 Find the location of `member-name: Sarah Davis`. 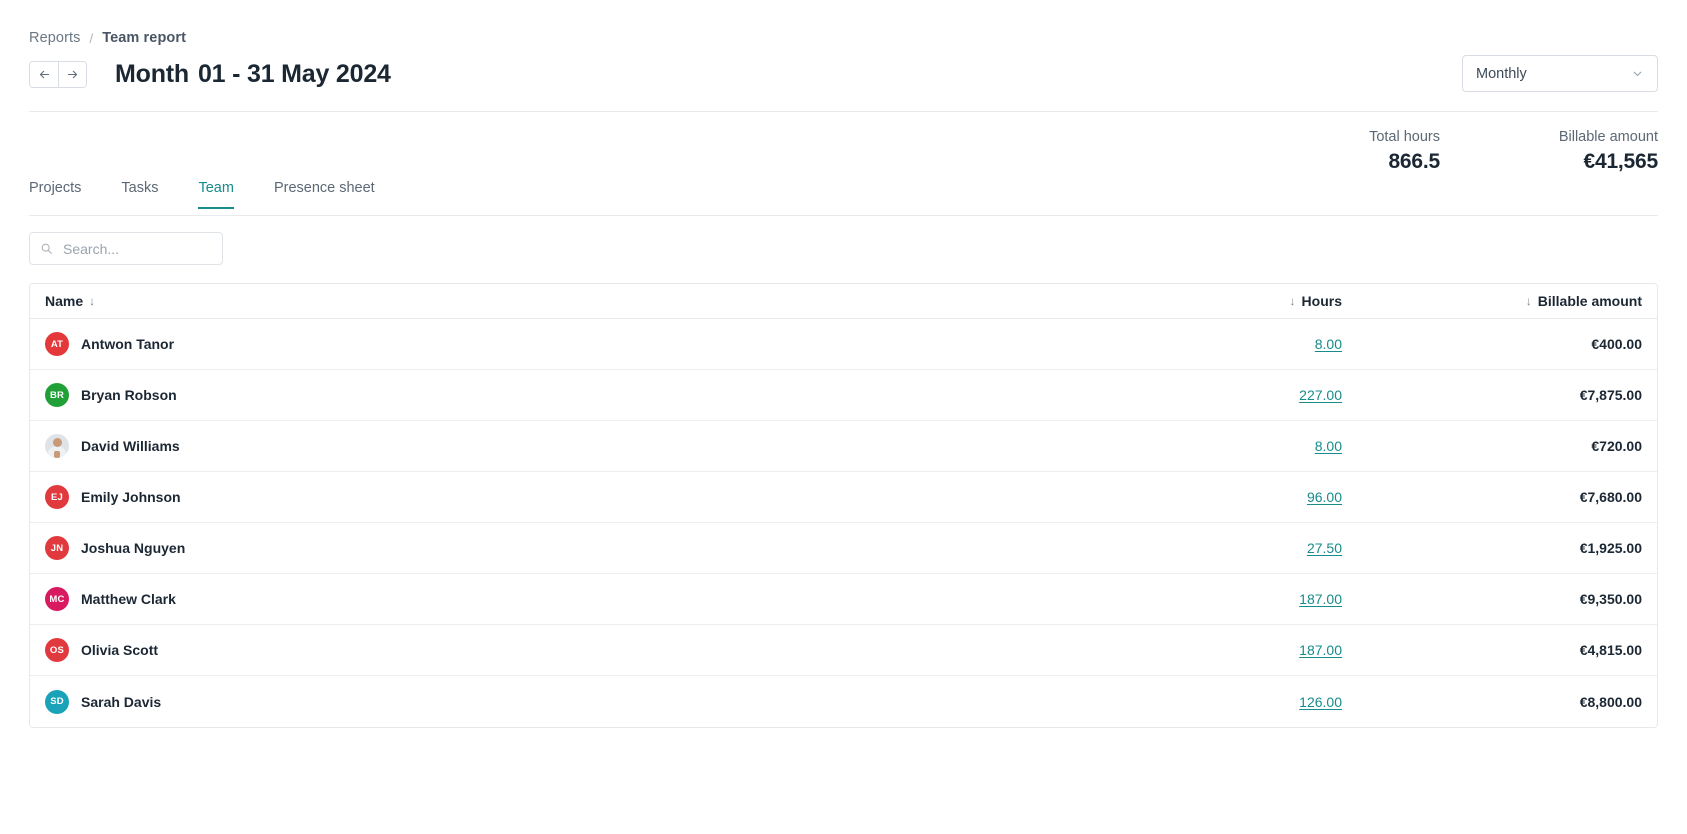

member-name: Sarah Davis is located at coordinates (121, 701).